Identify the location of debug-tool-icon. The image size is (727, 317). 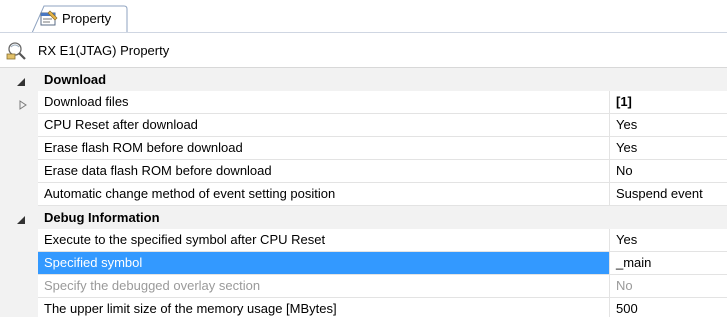
(17, 50).